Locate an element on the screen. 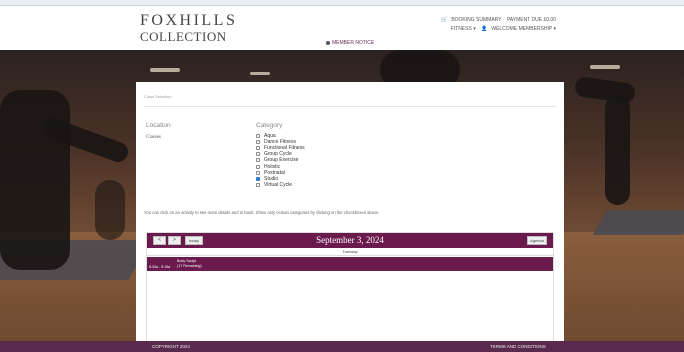 This screenshot has height=352, width=684. checkbox-checked is located at coordinates (258, 178).